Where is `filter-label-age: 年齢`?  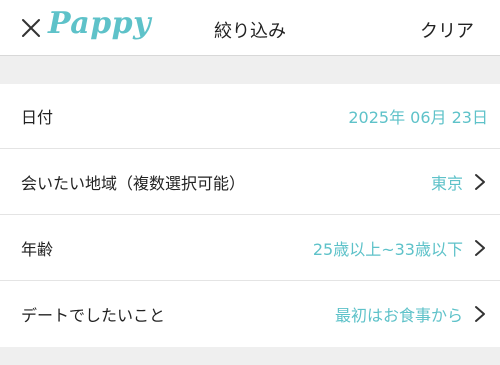 filter-label-age: 年齢 is located at coordinates (37, 249).